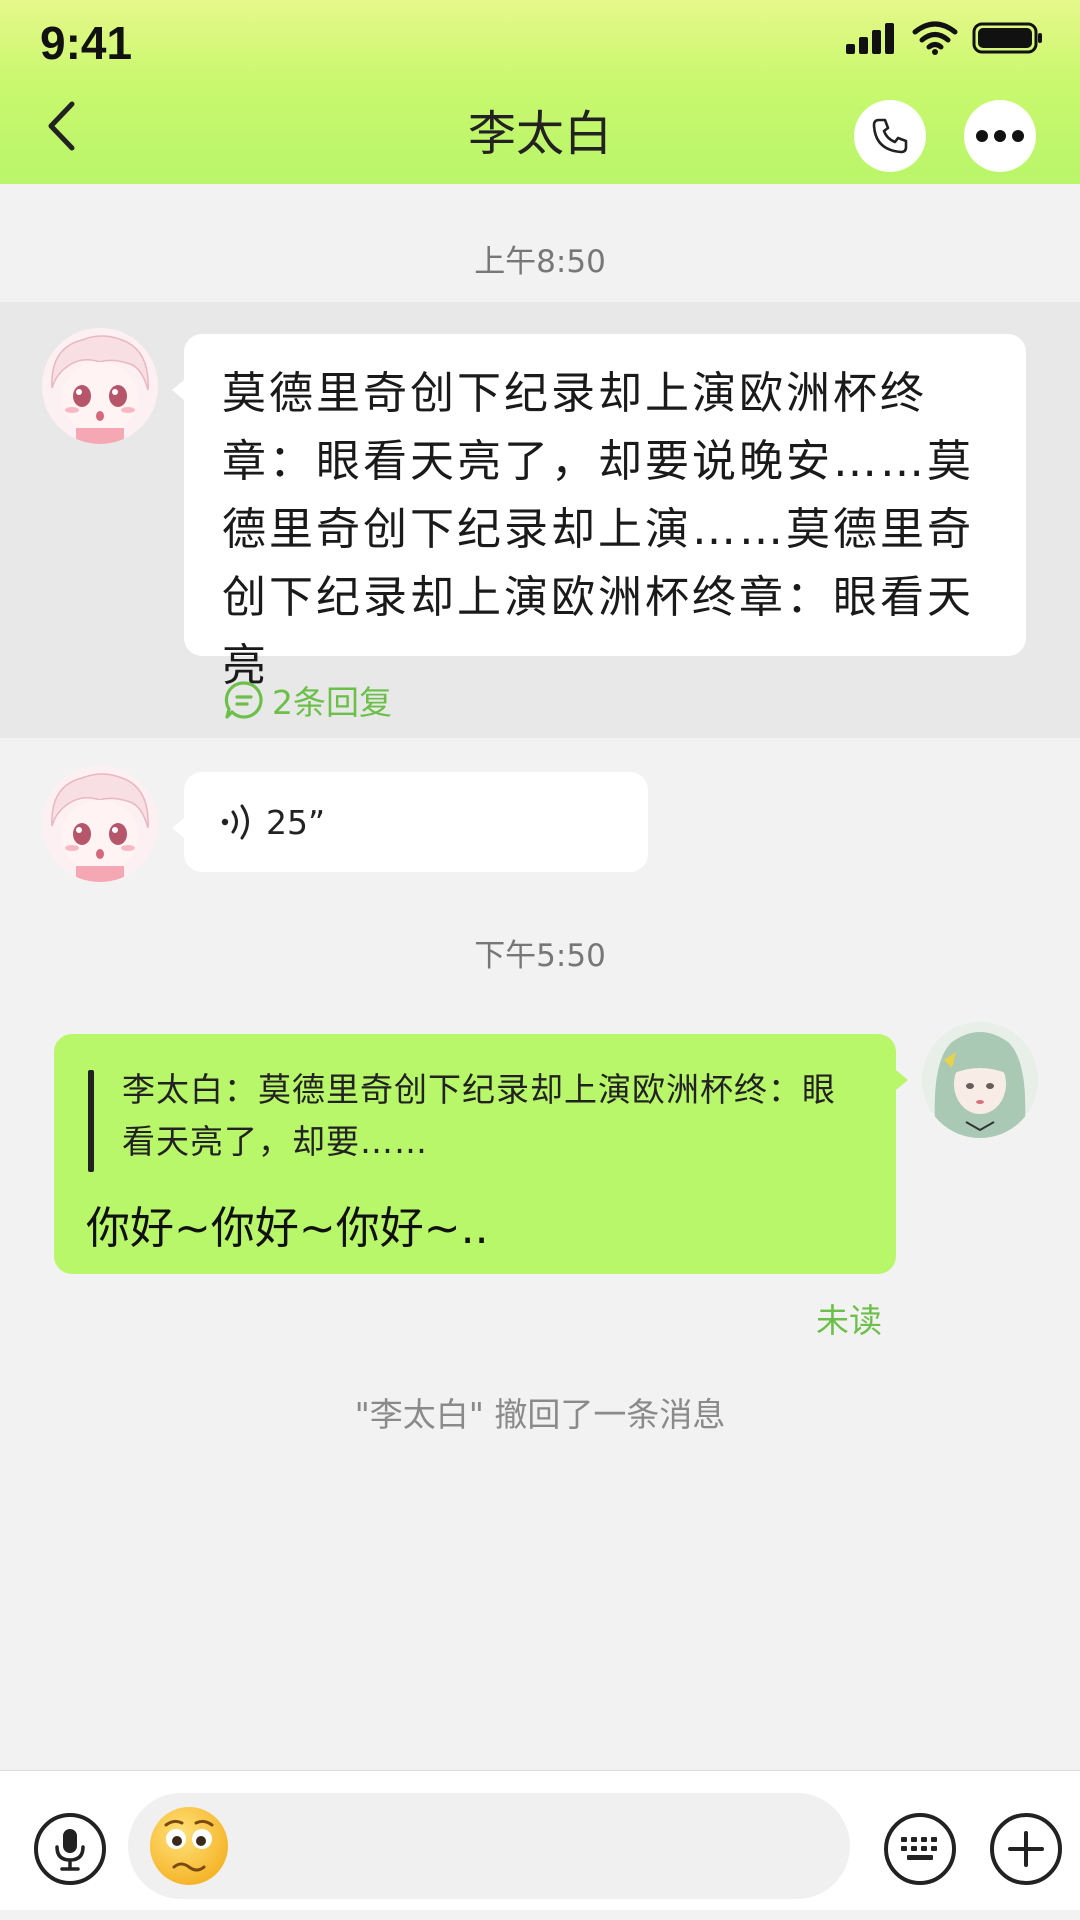  I want to click on battery-icon, so click(1007, 38).